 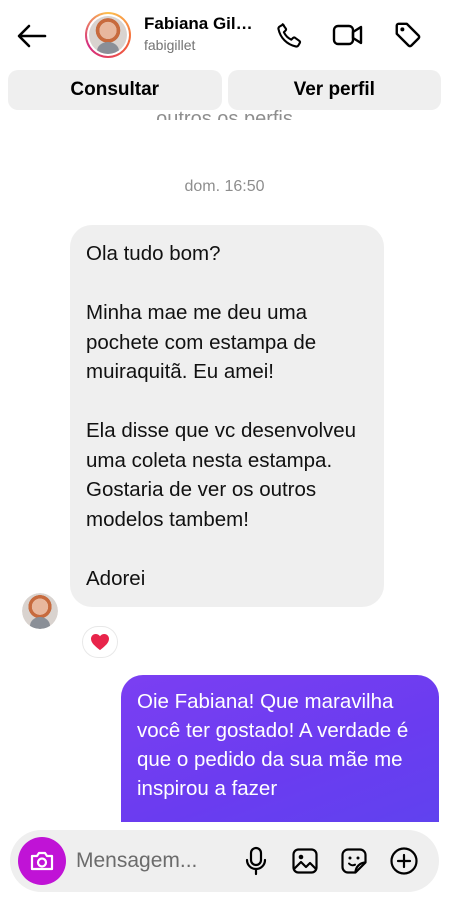 I want to click on camera-icon, so click(x=42, y=861).